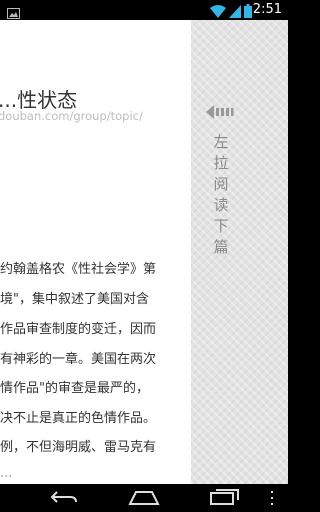 This screenshot has height=512, width=320. What do you see at coordinates (78, 447) in the screenshot?
I see `article-line: 例，不但海明威、雷马克有` at bounding box center [78, 447].